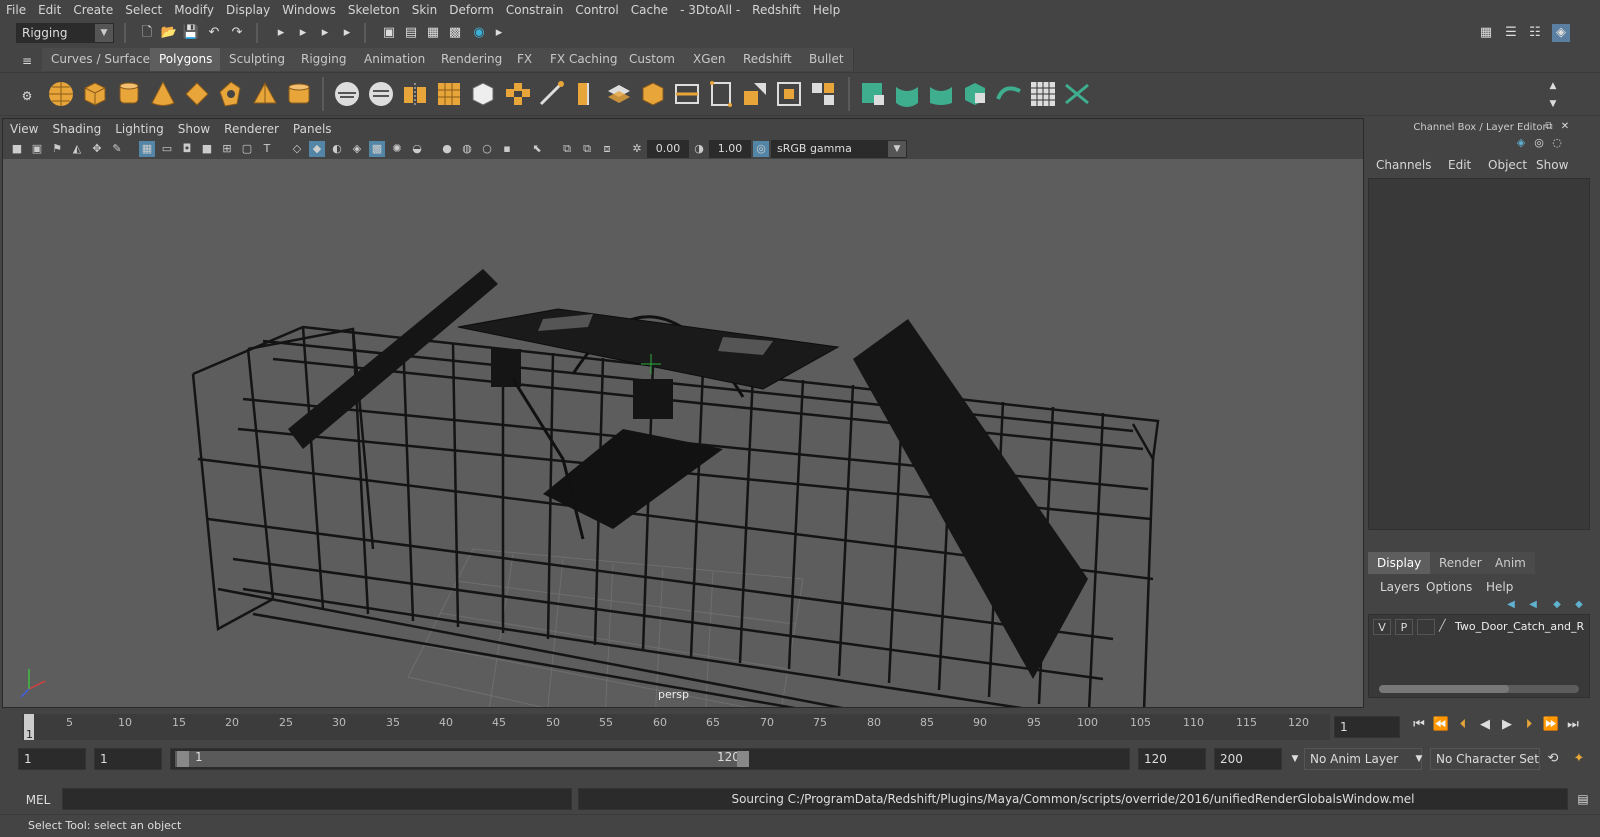 The width and height of the screenshot is (1600, 837). I want to click on grid-icon: ▦, so click(147, 149).